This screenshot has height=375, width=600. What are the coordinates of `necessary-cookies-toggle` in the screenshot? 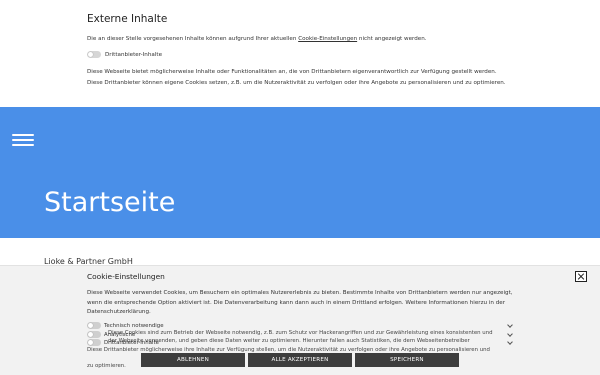 It's located at (94, 325).